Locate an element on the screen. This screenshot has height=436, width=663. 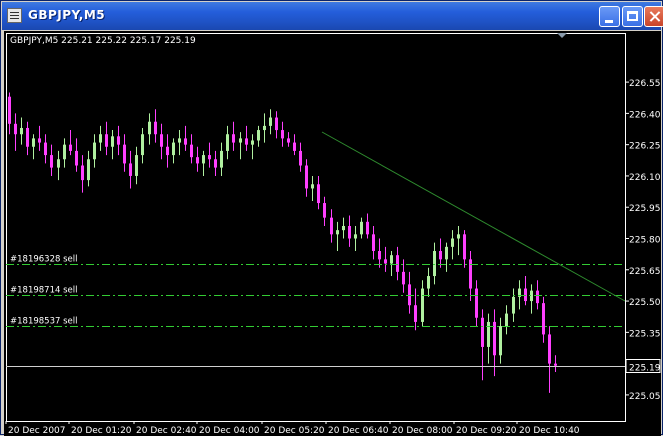
window-title: GBPJPY,M5 is located at coordinates (67, 15).